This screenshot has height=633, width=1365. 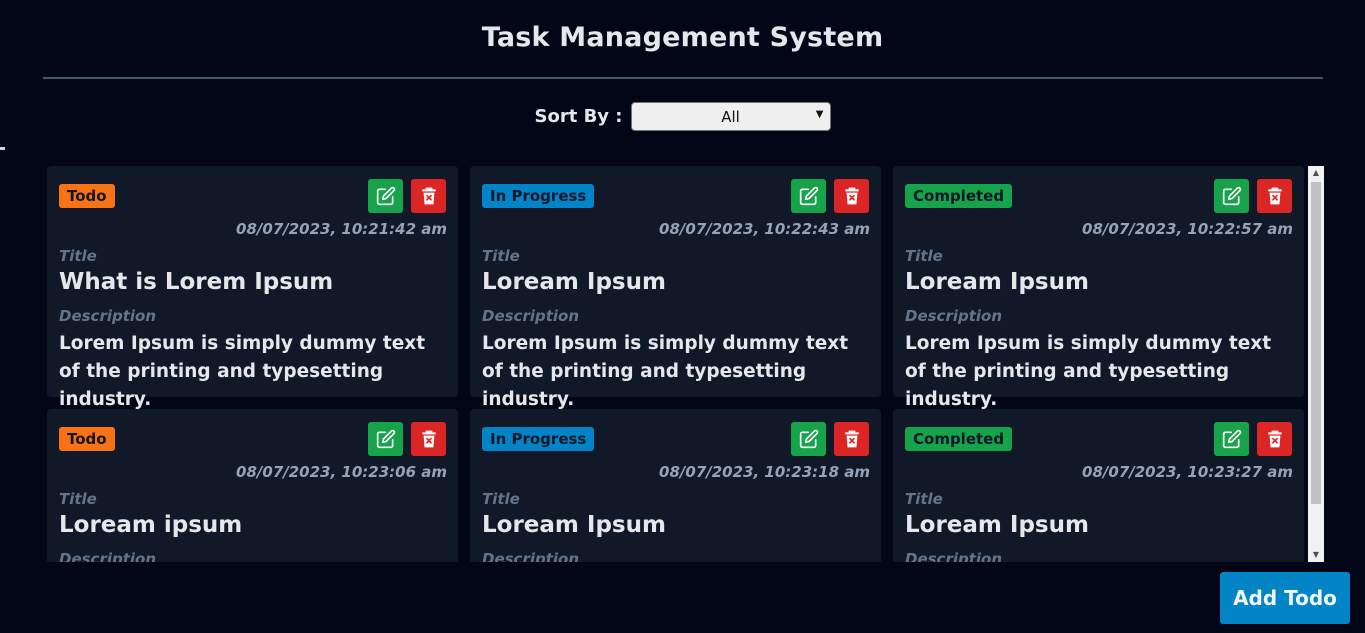 I want to click on scrollbar: ▲ ▼, so click(x=1316, y=364).